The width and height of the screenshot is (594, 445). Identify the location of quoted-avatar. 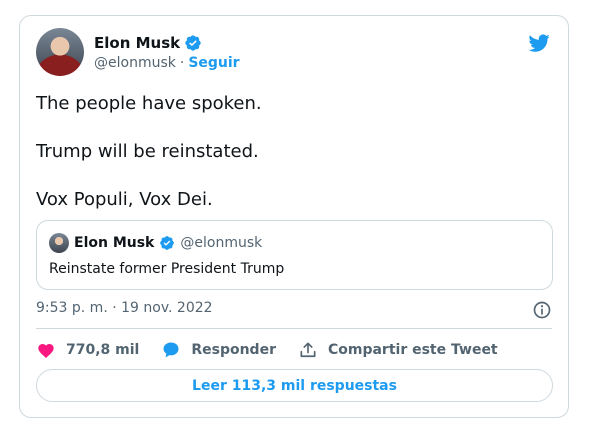
(59, 243).